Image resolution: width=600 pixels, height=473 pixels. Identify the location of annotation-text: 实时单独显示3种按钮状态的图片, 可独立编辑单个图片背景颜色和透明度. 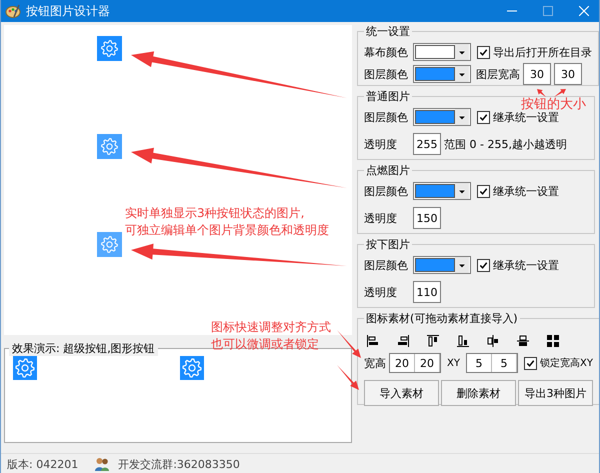
(227, 222).